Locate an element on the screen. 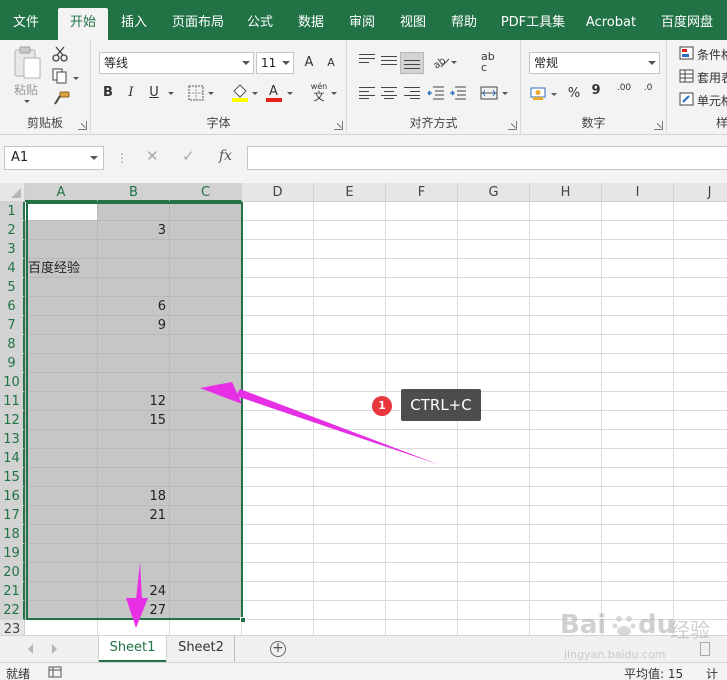  formula-bar-grip: ⋮ is located at coordinates (122, 158).